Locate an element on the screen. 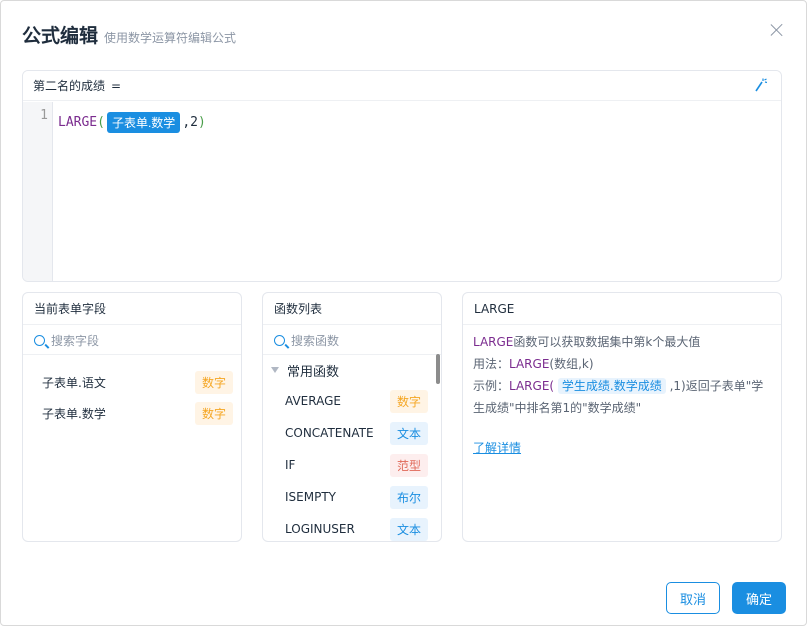  fields-panel: 当前表单字段 搜索字段 子表单.语文 数字 子表单.数学 数字 is located at coordinates (132, 417).